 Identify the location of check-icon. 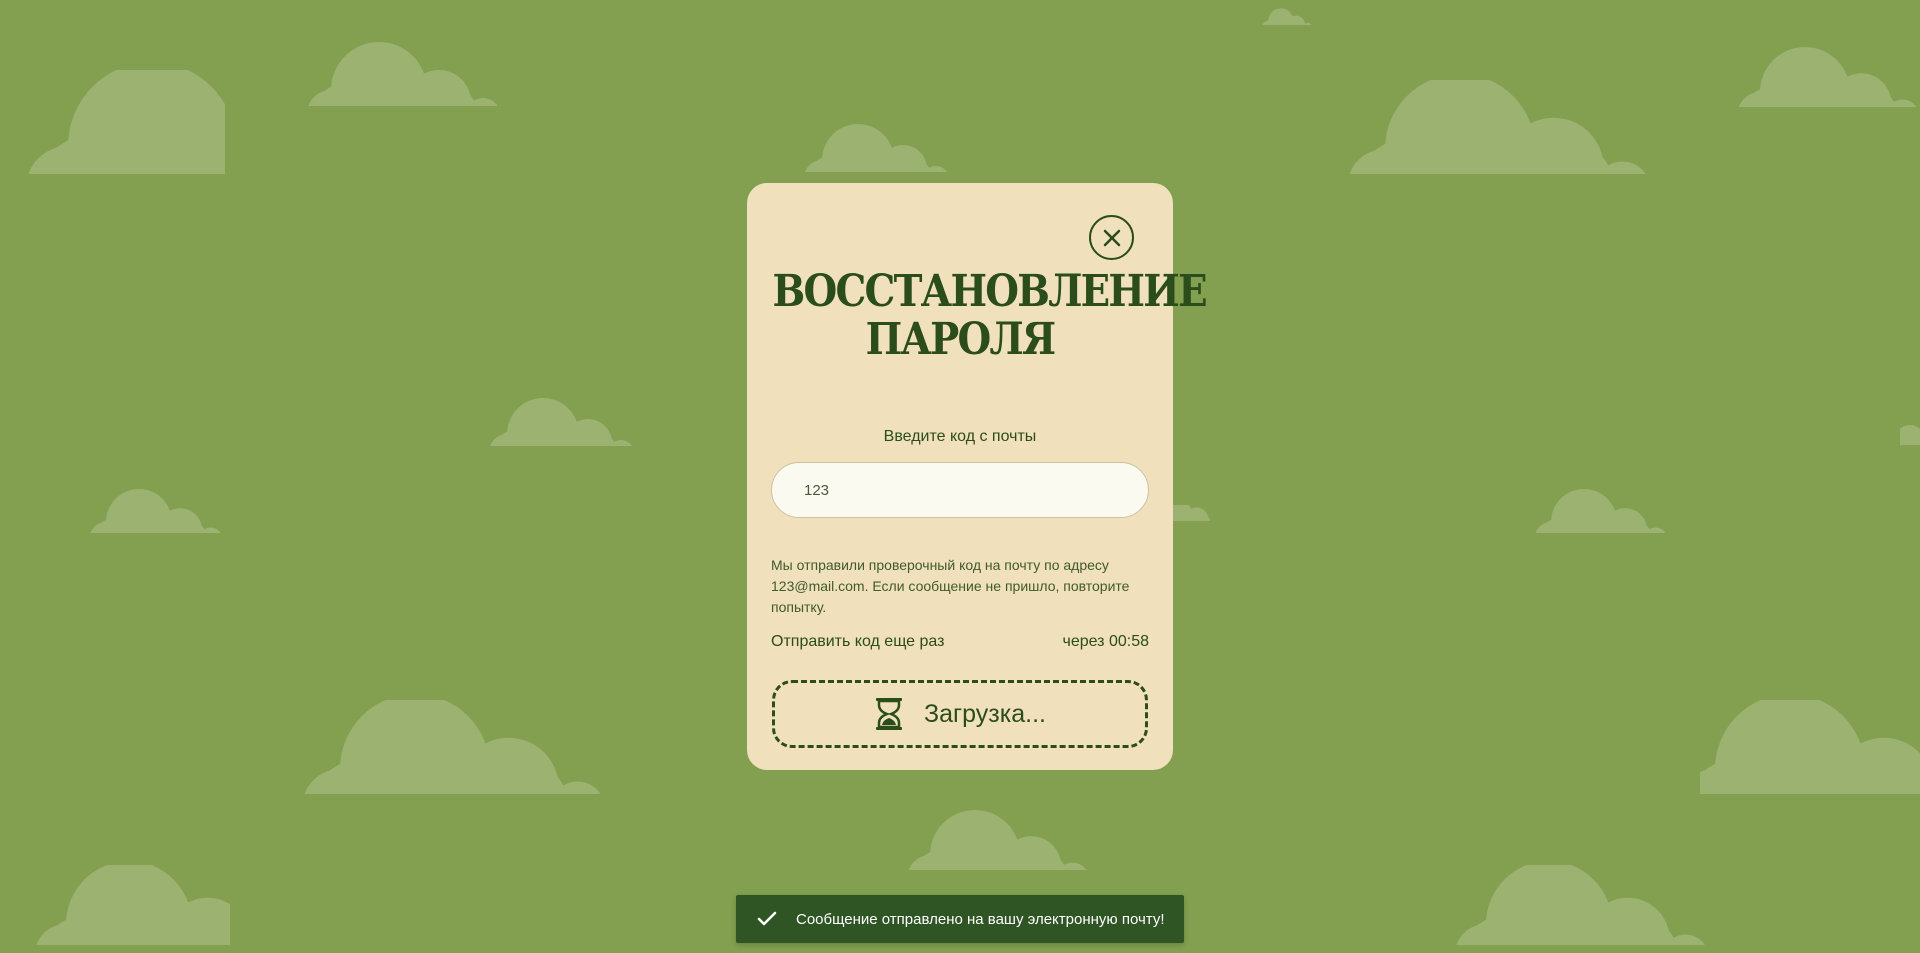
(767, 919).